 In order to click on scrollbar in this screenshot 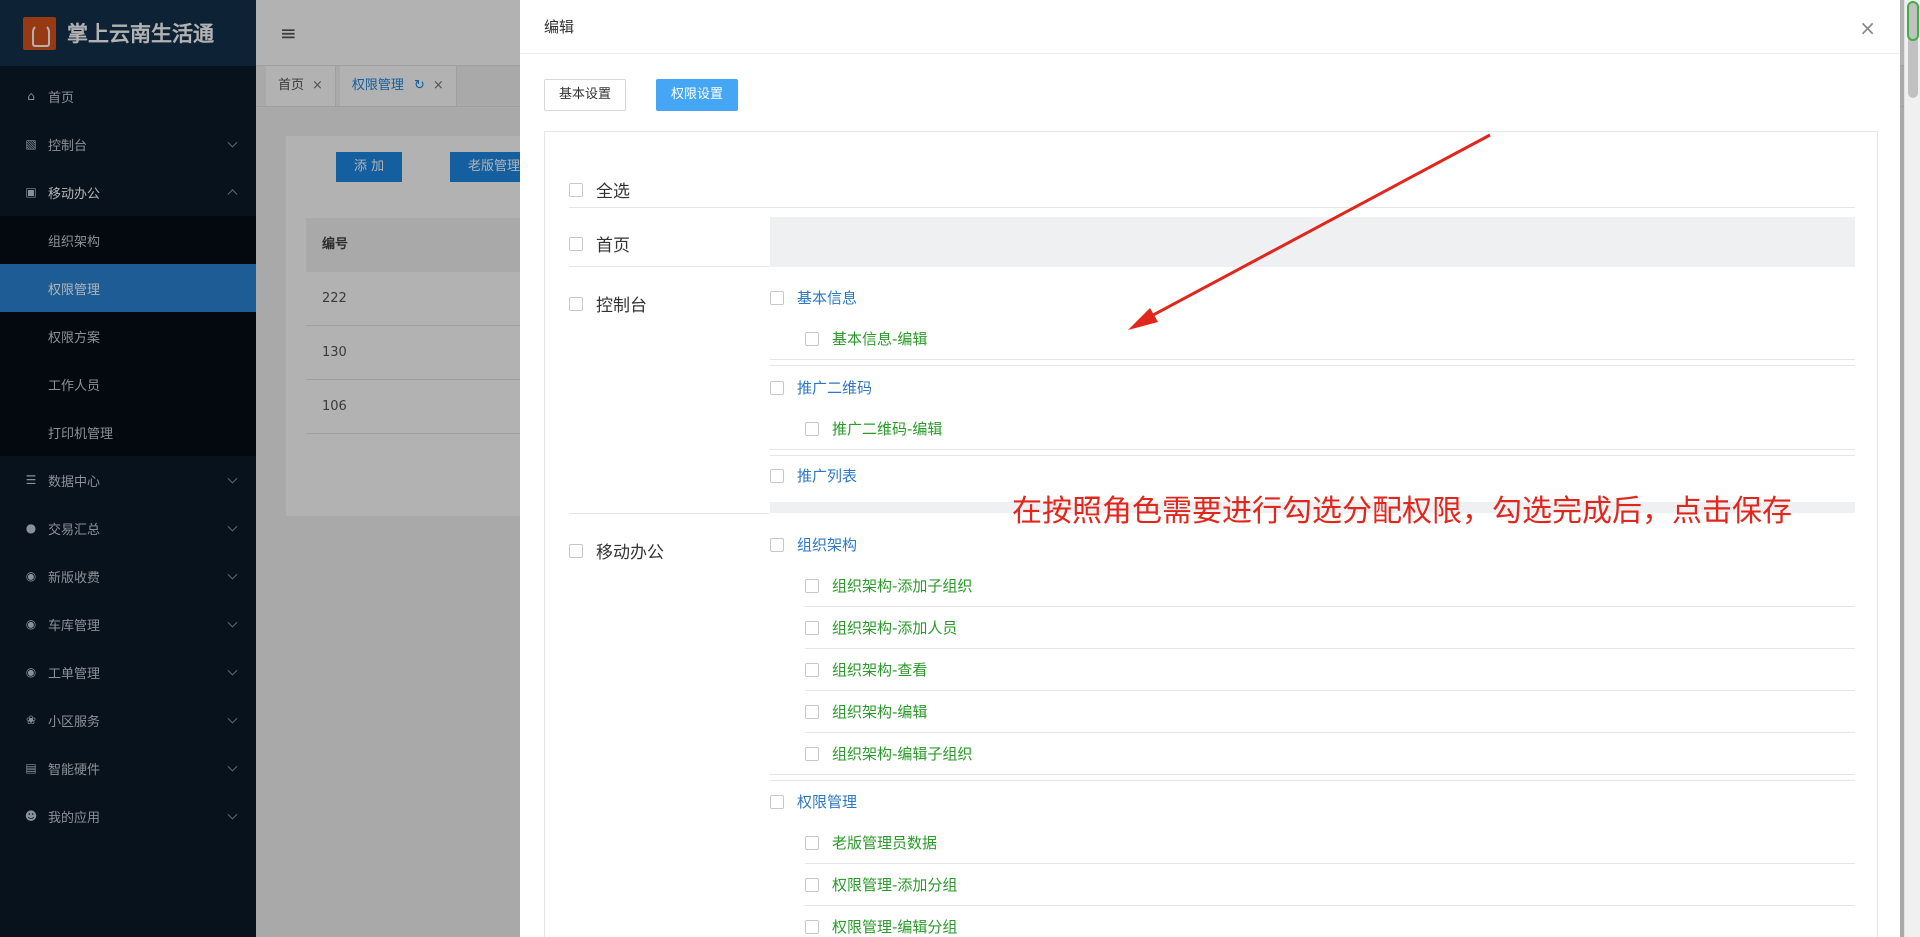, I will do `click(1912, 468)`.